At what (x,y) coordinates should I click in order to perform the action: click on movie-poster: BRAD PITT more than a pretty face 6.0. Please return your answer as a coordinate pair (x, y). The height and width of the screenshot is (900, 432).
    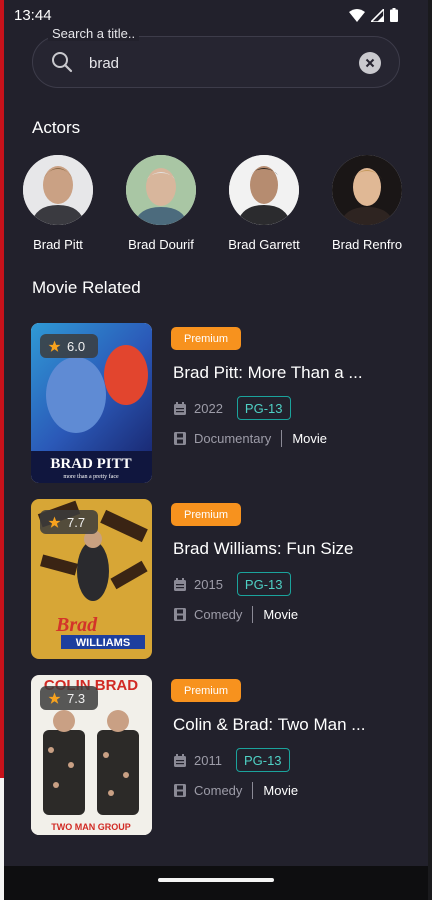
    Looking at the image, I should click on (91, 403).